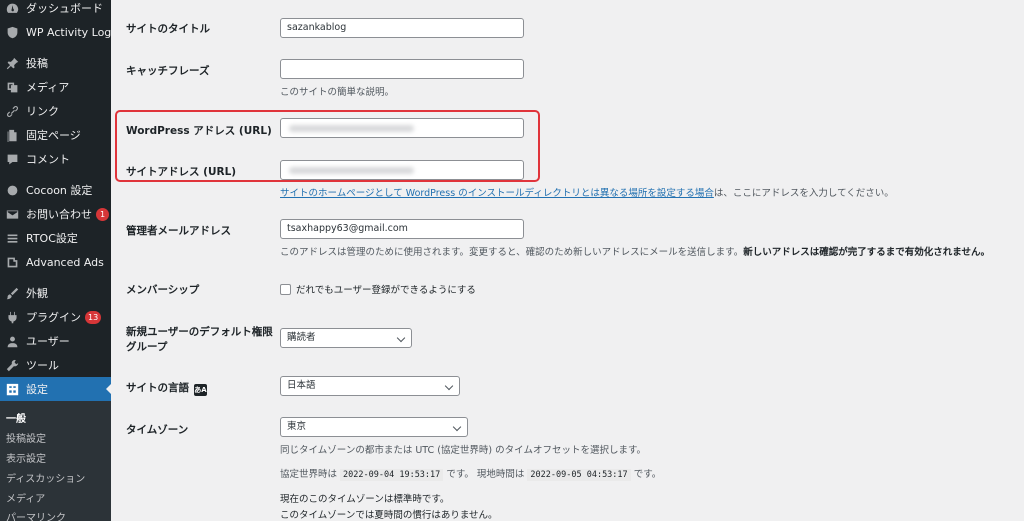  I want to click on menu-cocoon: Cocoon 設定, so click(55, 190).